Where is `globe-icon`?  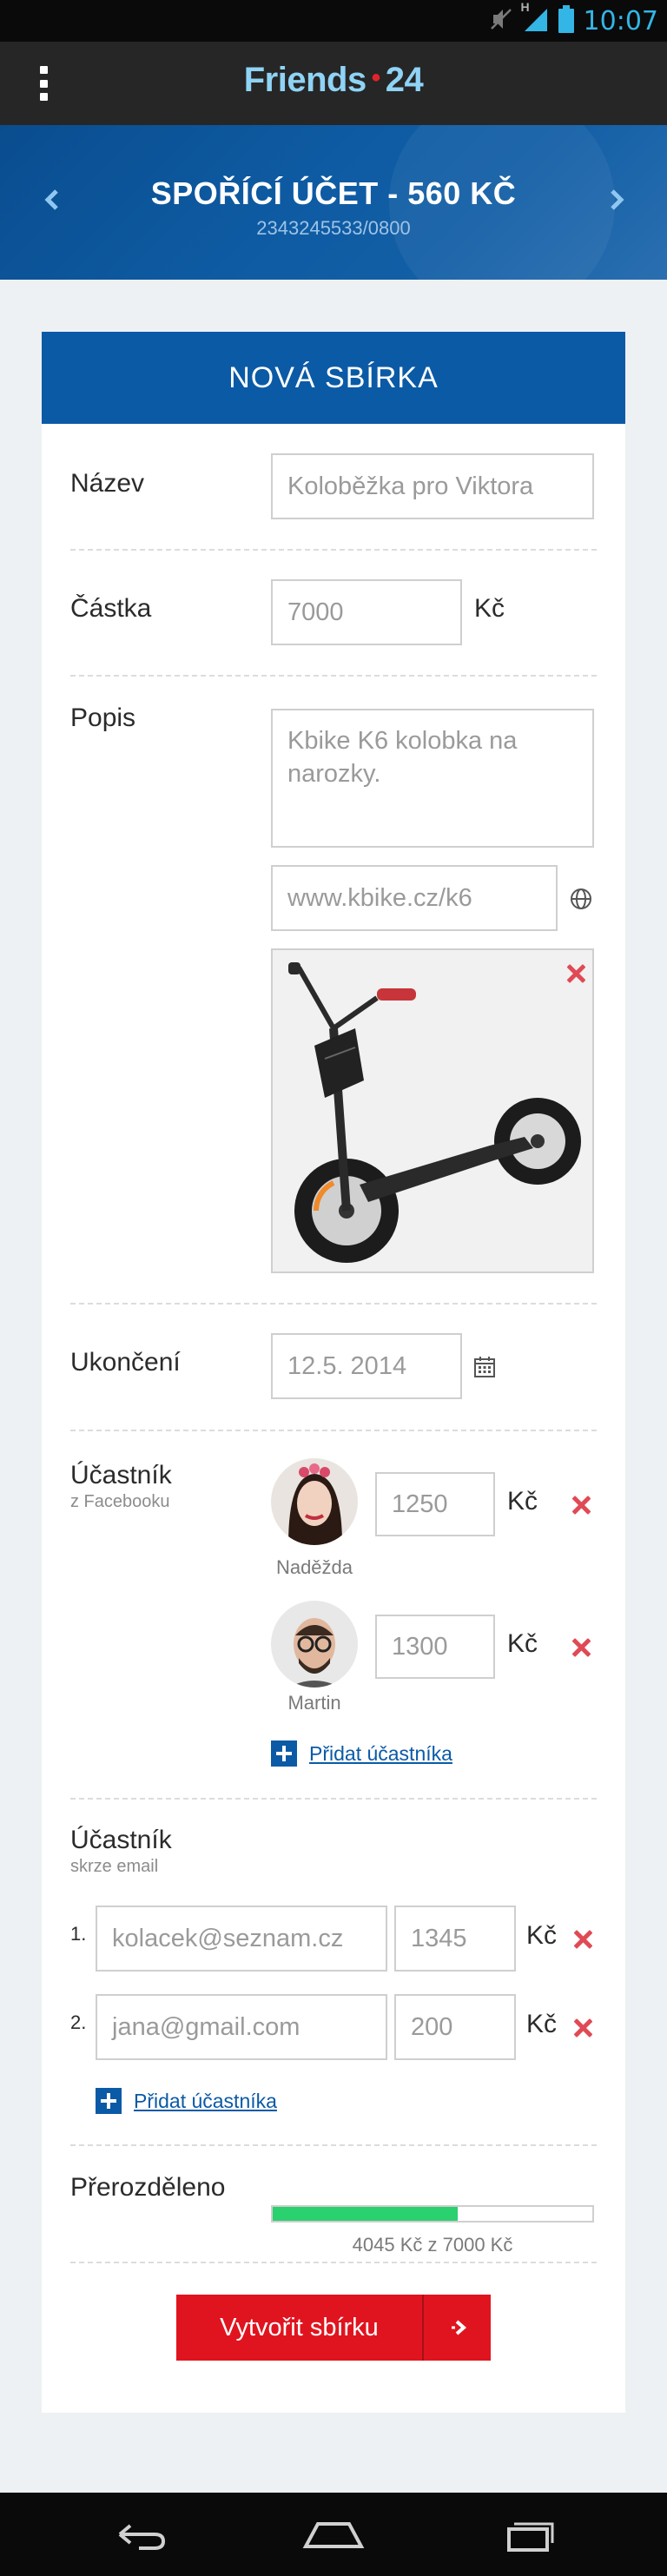 globe-icon is located at coordinates (581, 899).